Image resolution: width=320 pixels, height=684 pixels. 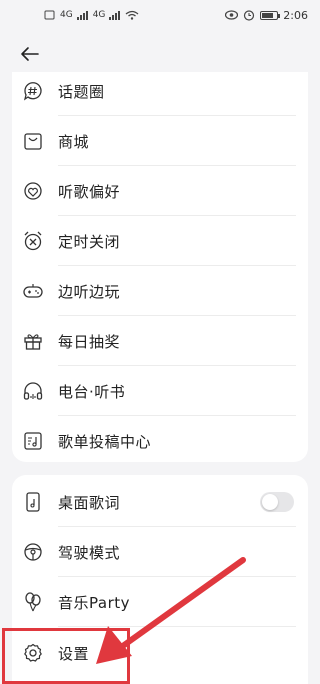 I want to click on desktop-lyrics-toggle, so click(x=277, y=502).